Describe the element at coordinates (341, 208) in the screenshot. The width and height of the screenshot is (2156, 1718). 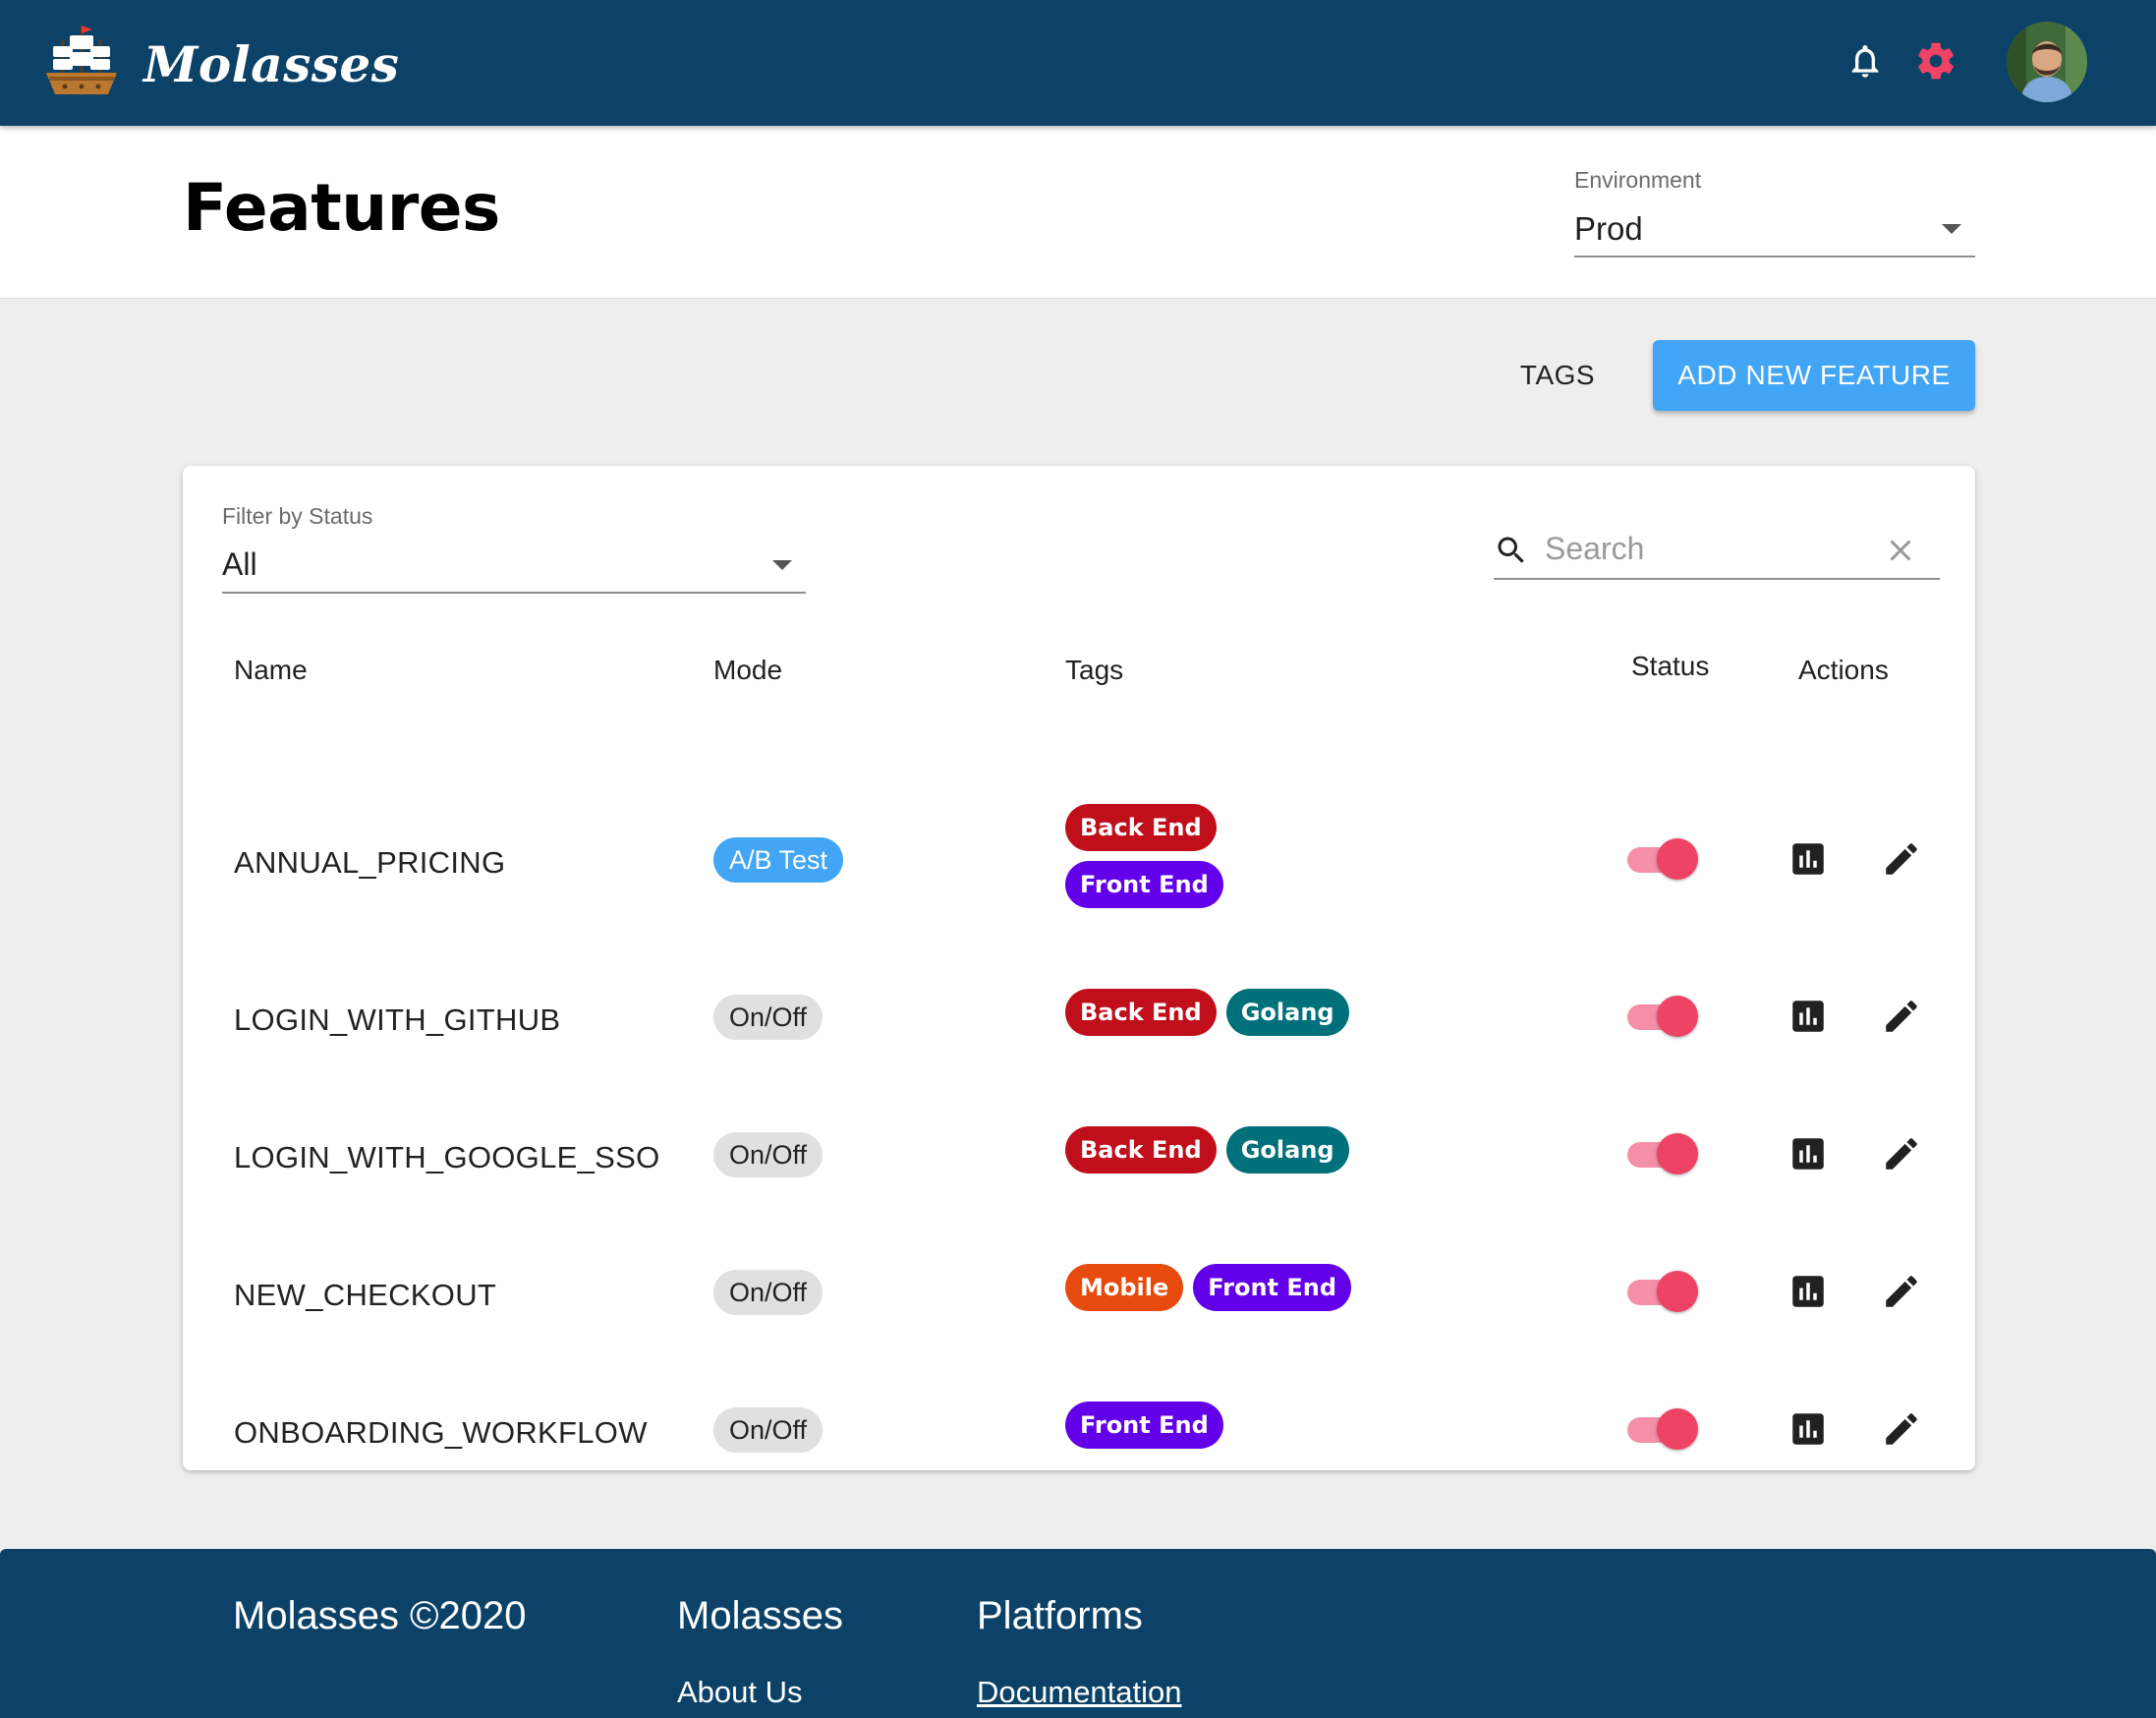
I see `page-title: Features` at that location.